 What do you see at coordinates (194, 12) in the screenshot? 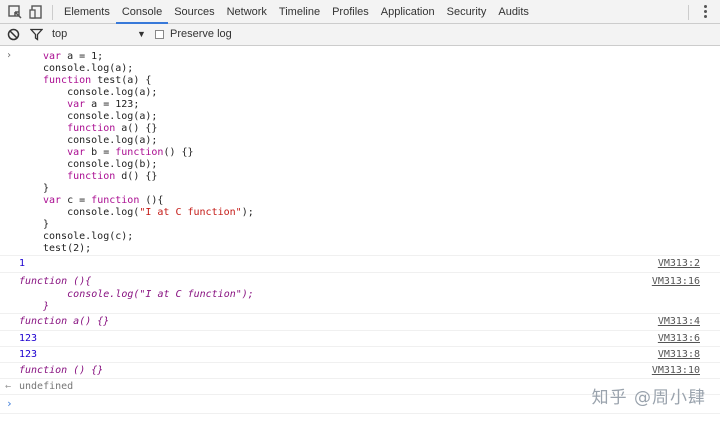
I see `tab-sources: Sources` at bounding box center [194, 12].